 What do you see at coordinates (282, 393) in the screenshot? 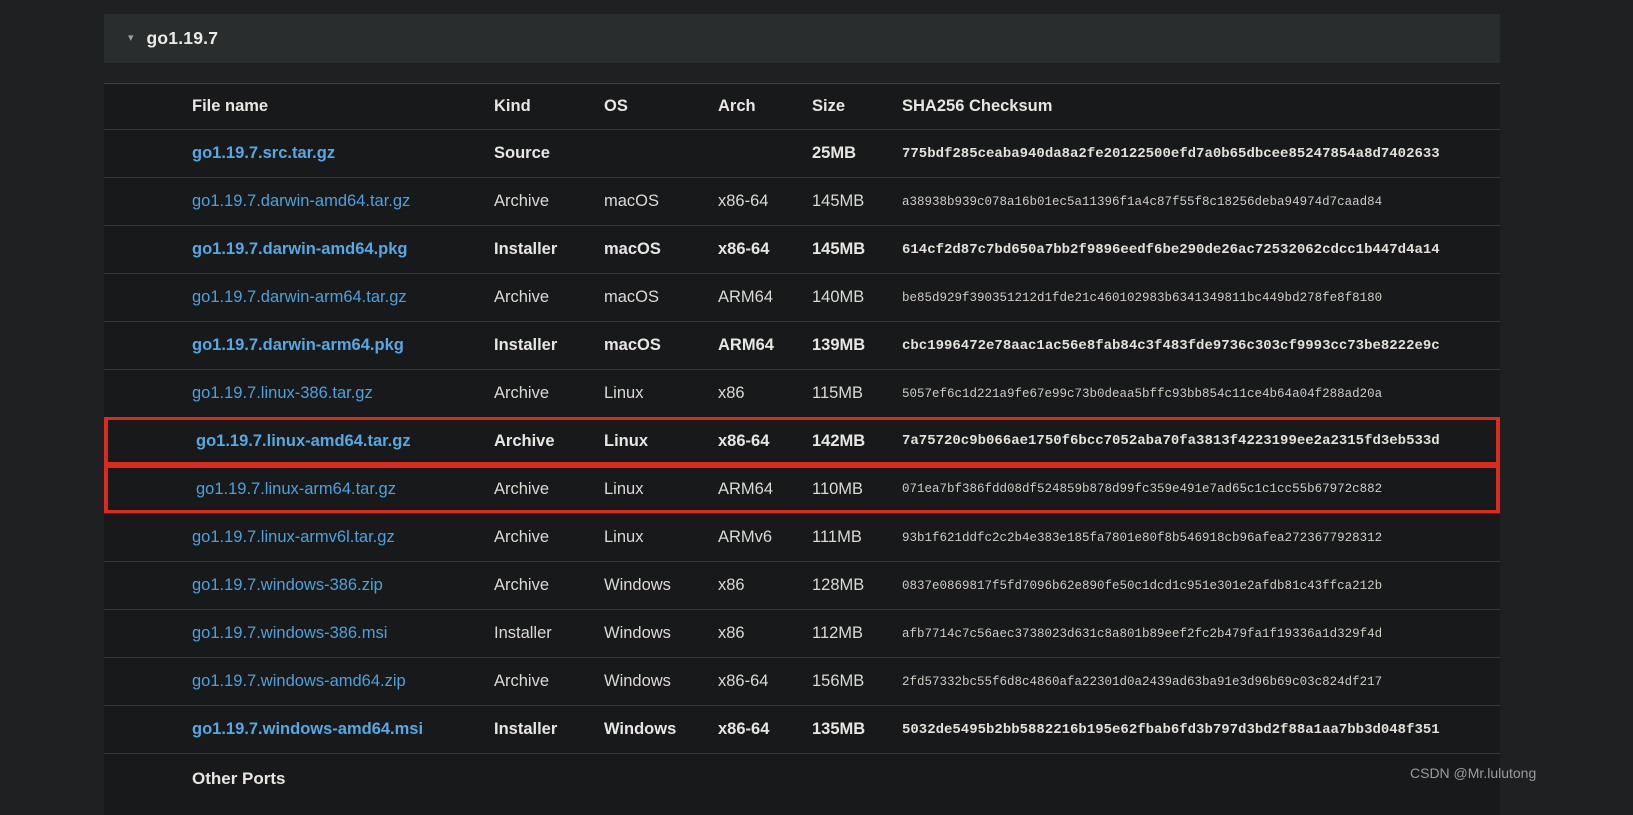
I see `download-link: go1.19.7.linux-386.tar.gz` at bounding box center [282, 393].